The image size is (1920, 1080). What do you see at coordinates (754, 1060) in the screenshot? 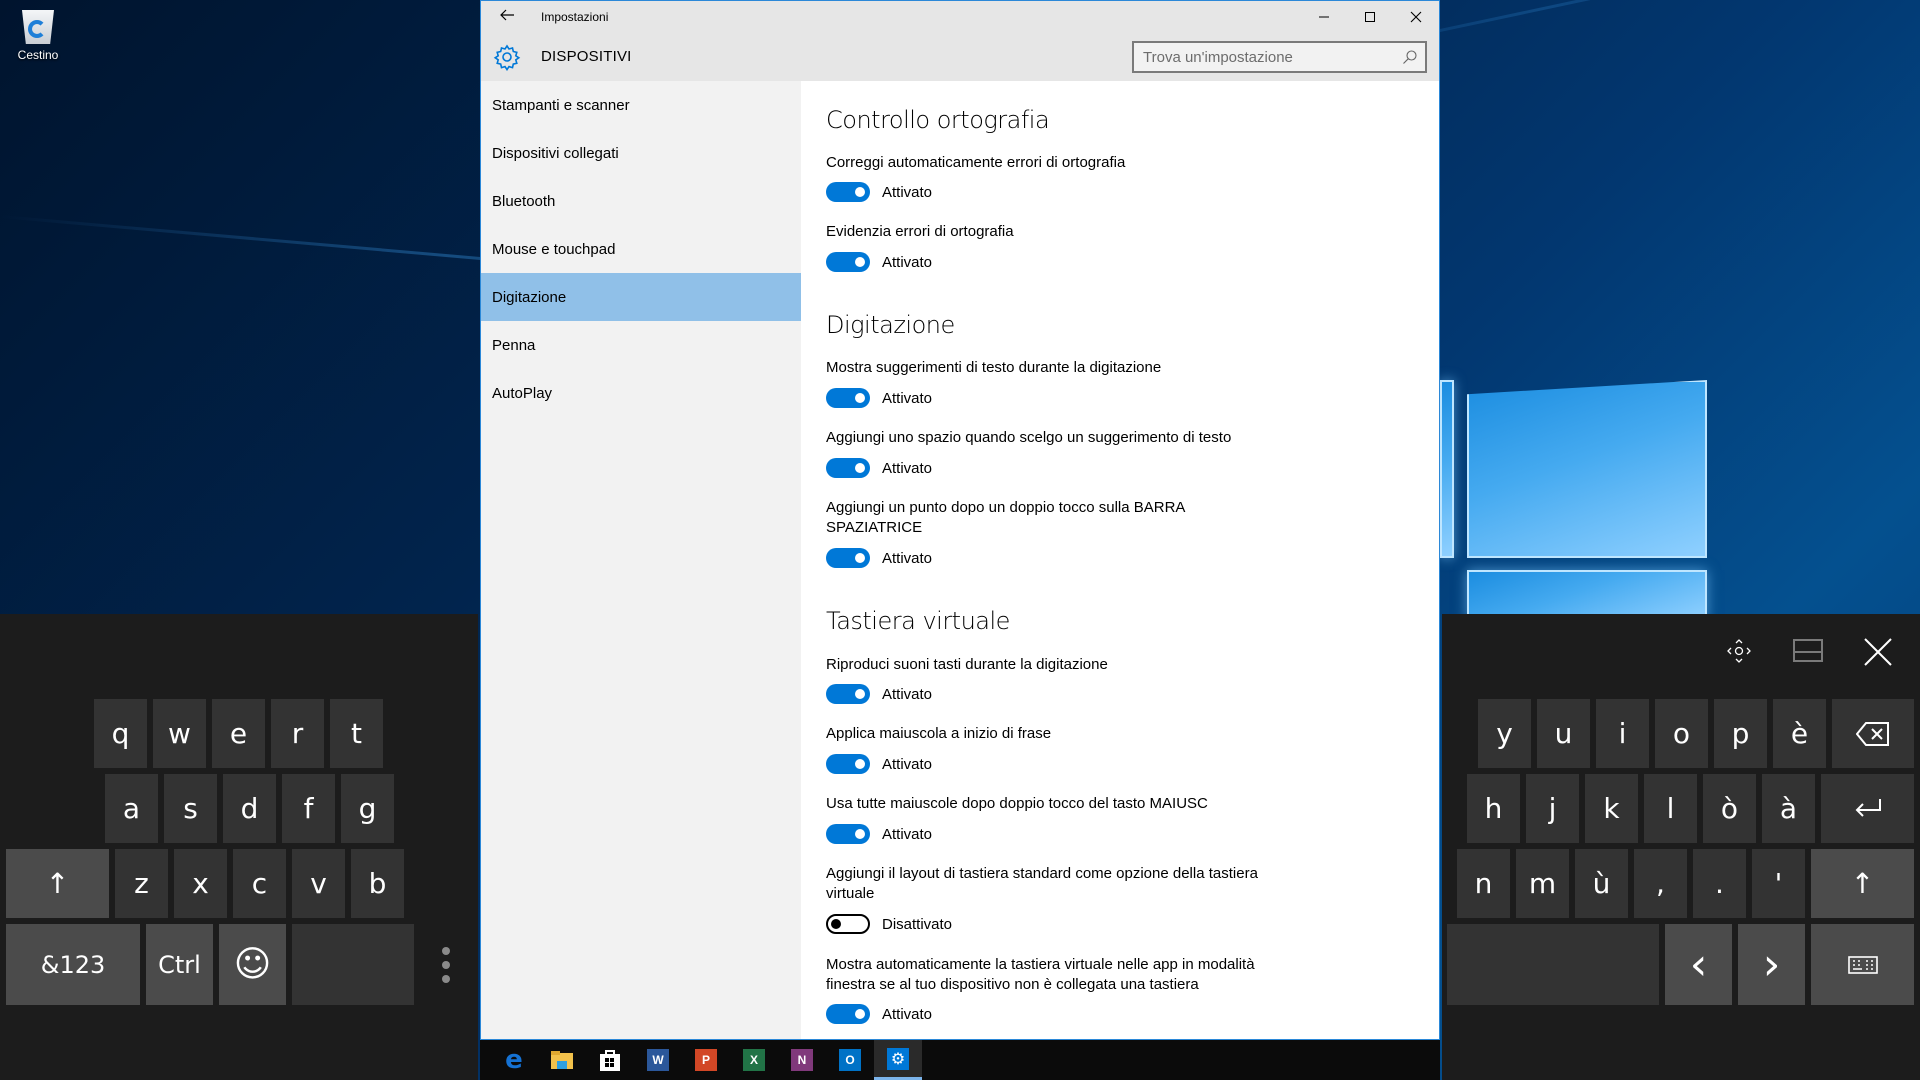
I see `taskbar-app-excel: X` at bounding box center [754, 1060].